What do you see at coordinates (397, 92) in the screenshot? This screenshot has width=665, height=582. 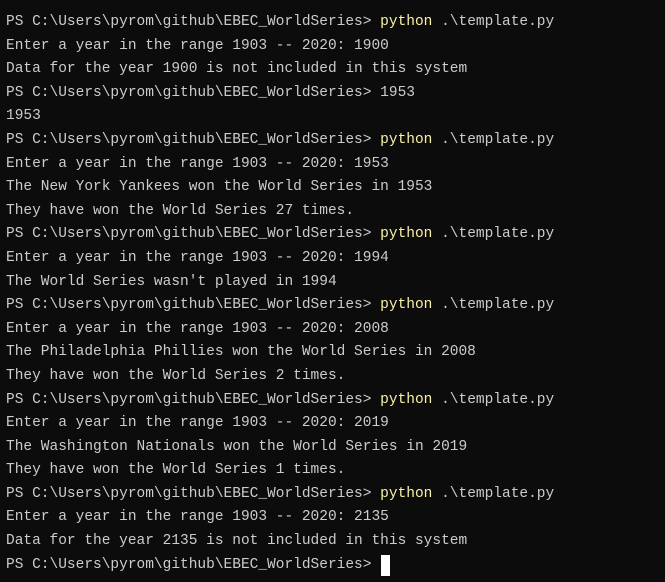 I see `typed-input: 1953` at bounding box center [397, 92].